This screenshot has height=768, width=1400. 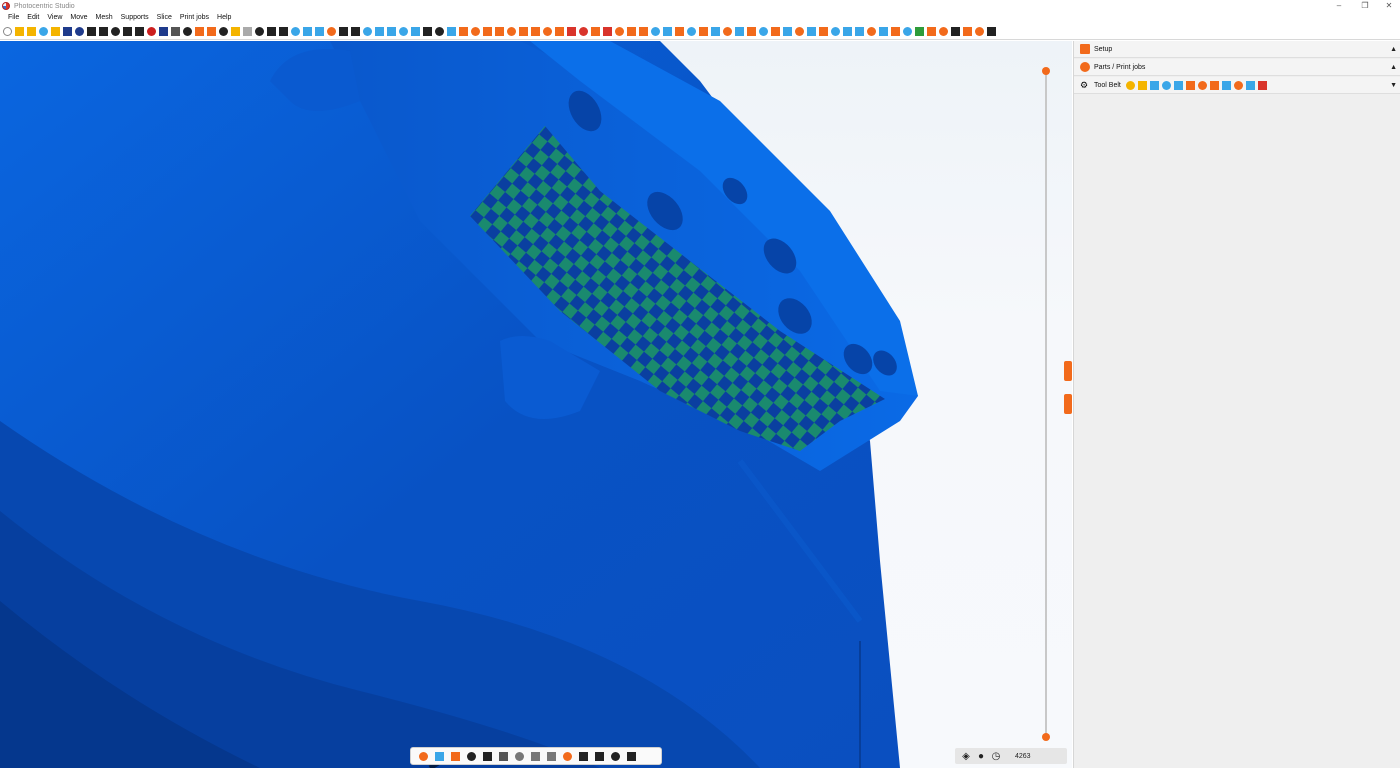 I want to click on disk-icon, so click(x=487, y=756).